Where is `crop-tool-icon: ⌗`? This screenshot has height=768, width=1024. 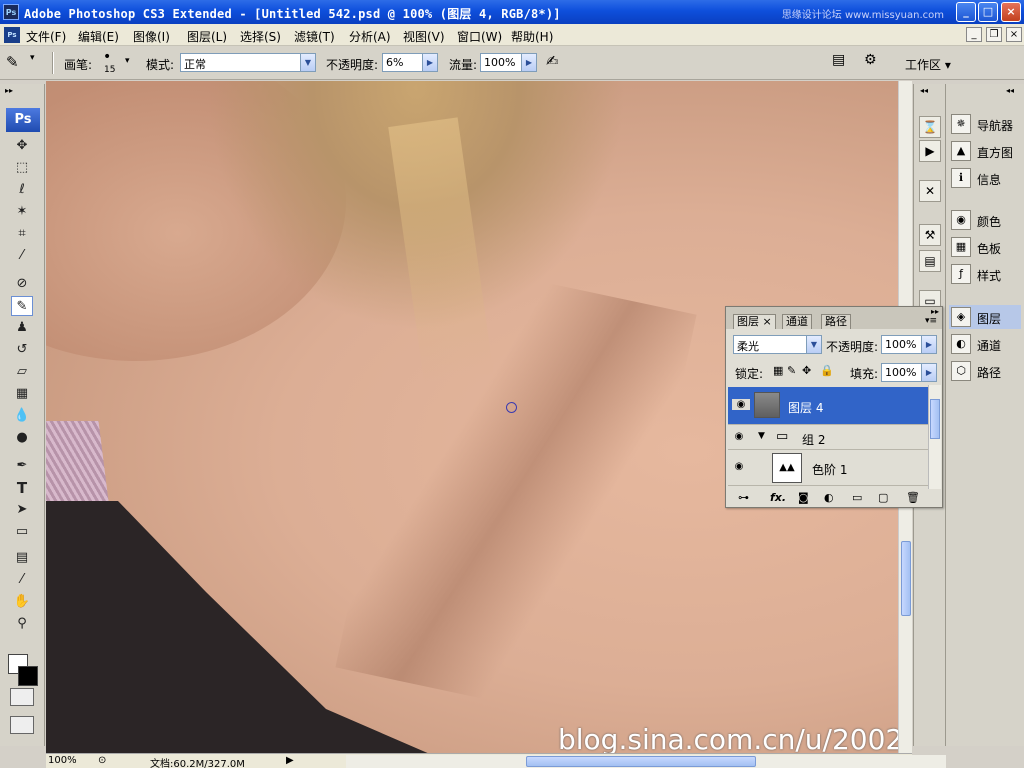 crop-tool-icon: ⌗ is located at coordinates (22, 234).